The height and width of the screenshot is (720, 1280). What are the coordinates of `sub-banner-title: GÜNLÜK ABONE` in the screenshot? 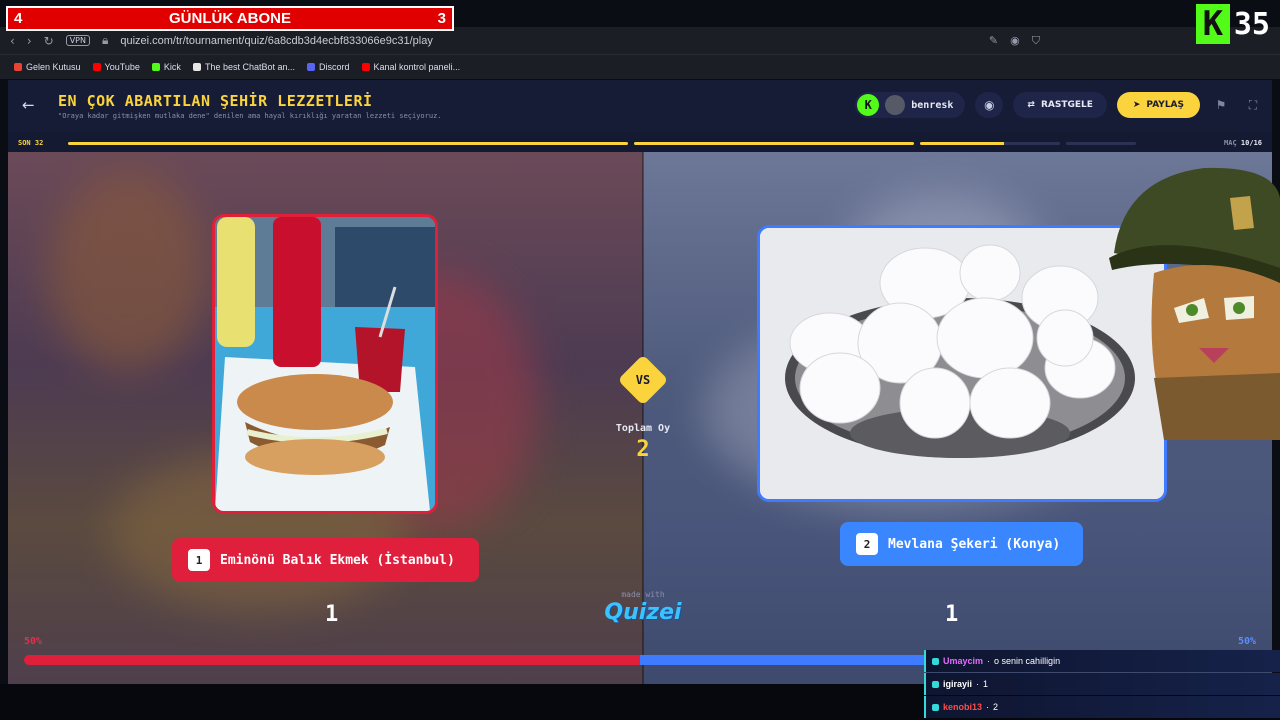 It's located at (230, 18).